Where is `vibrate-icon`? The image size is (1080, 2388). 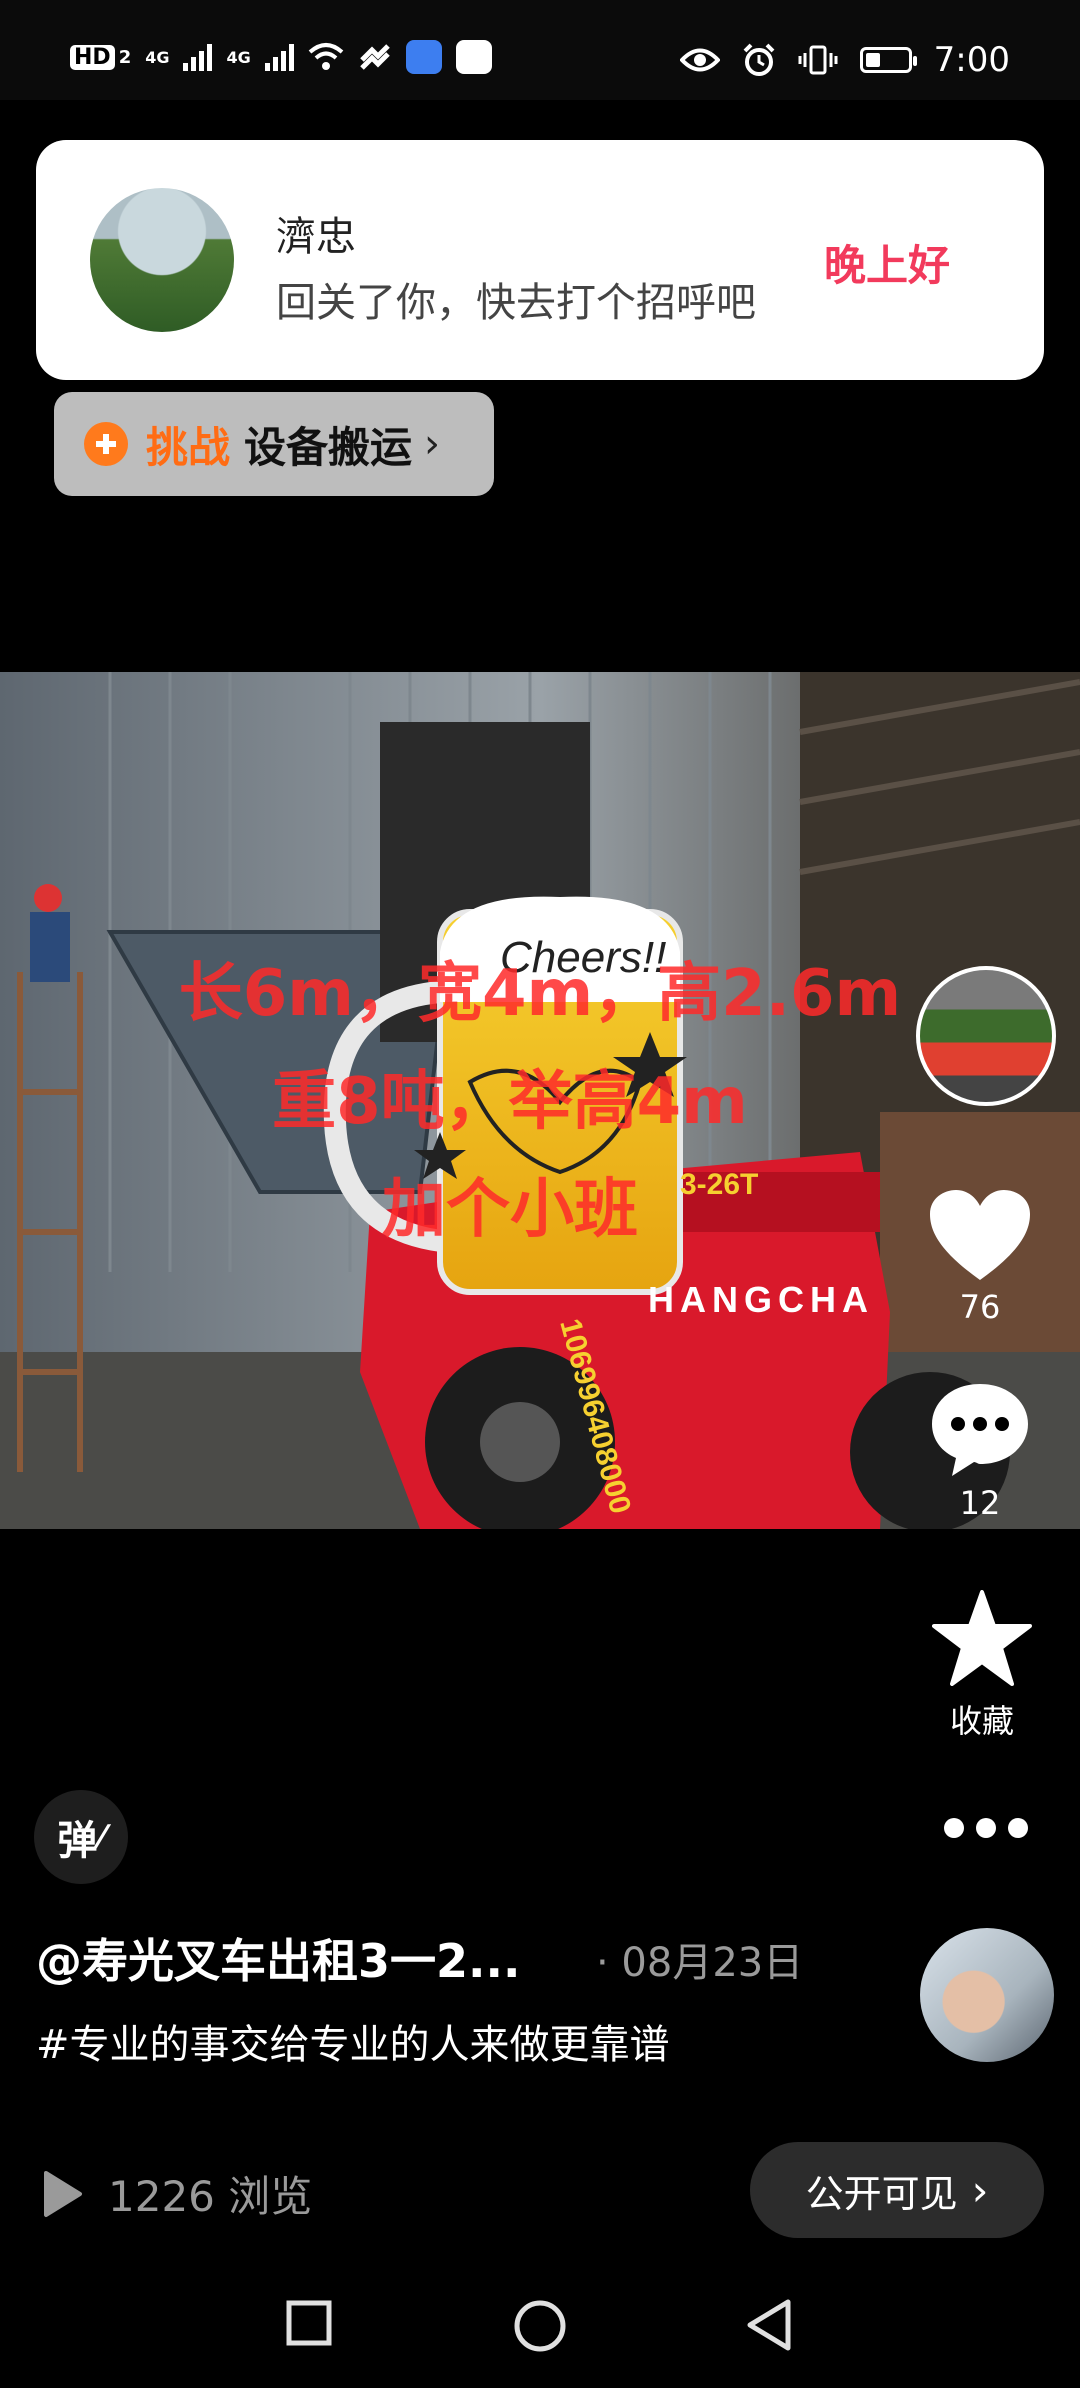 vibrate-icon is located at coordinates (818, 60).